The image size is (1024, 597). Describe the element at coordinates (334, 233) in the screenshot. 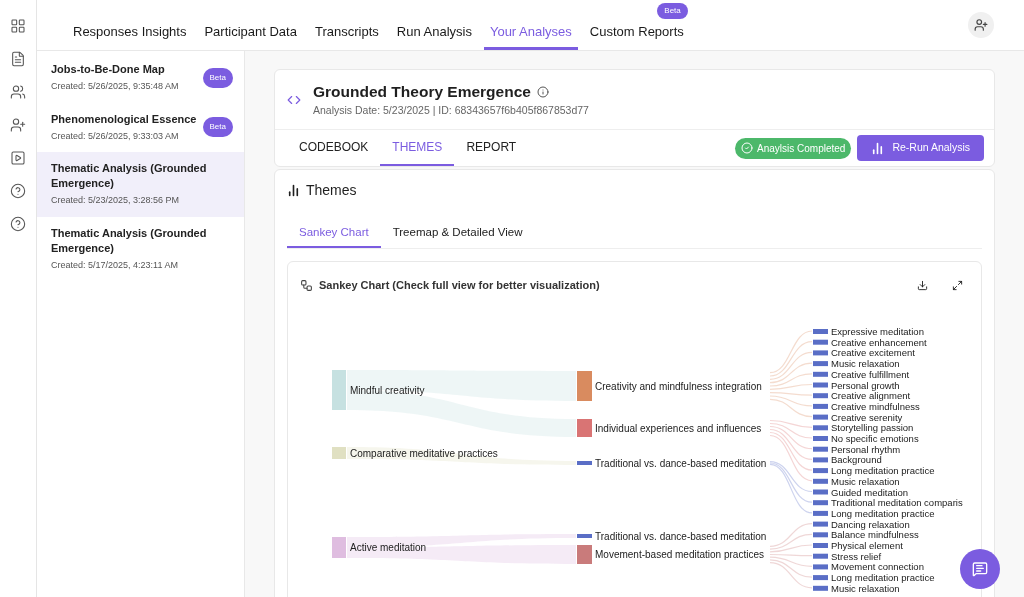

I see `view-tab: Sankey Chart` at that location.